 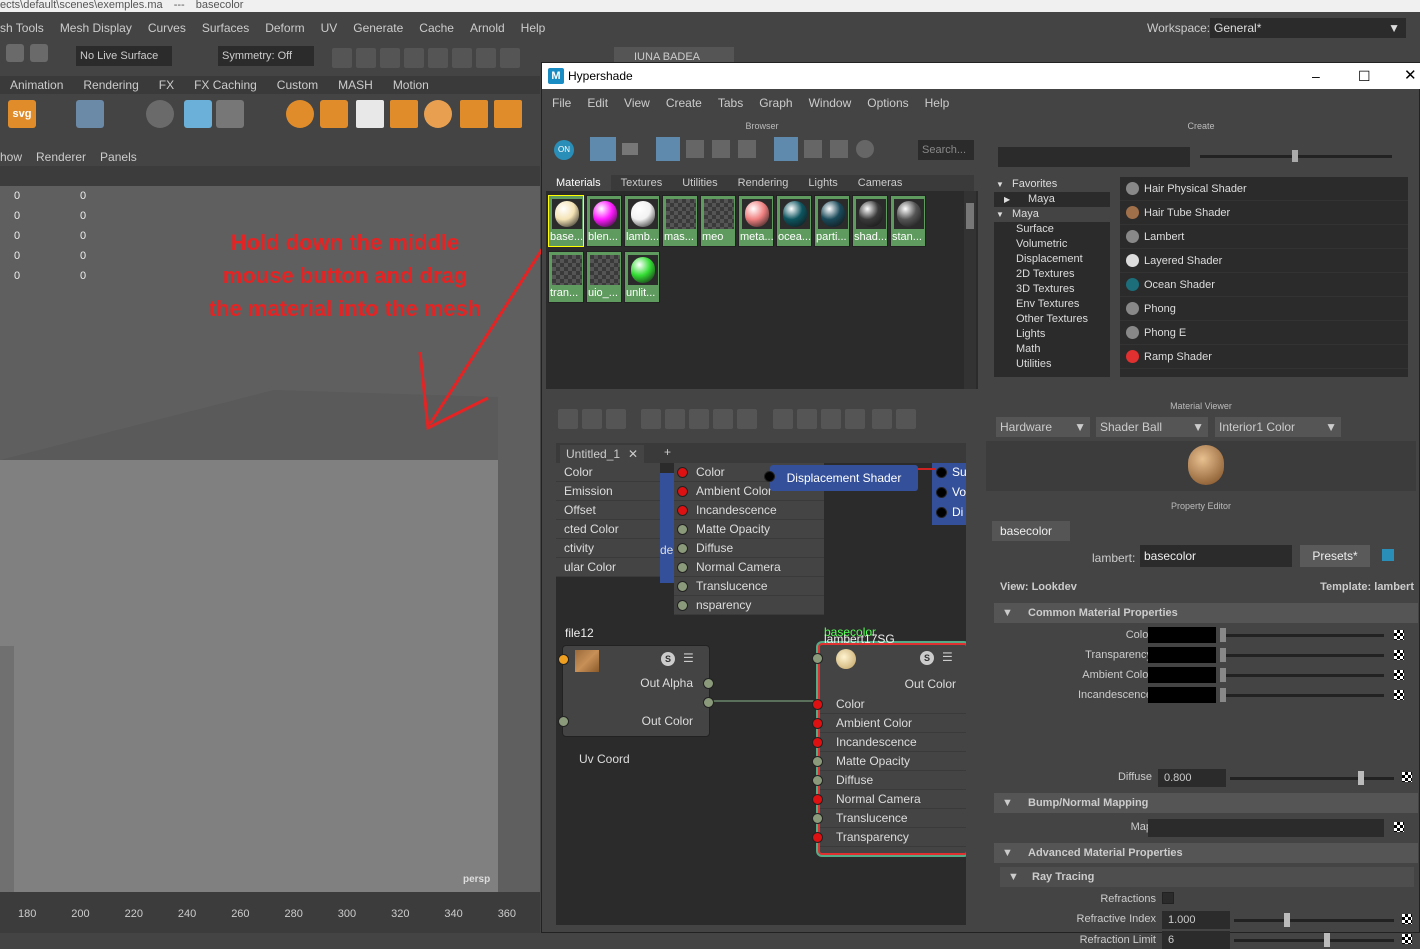 What do you see at coordinates (636, 696) in the screenshot?
I see `file-node: file12 S ☰ Out Alpha Out Color Uv Coord` at bounding box center [636, 696].